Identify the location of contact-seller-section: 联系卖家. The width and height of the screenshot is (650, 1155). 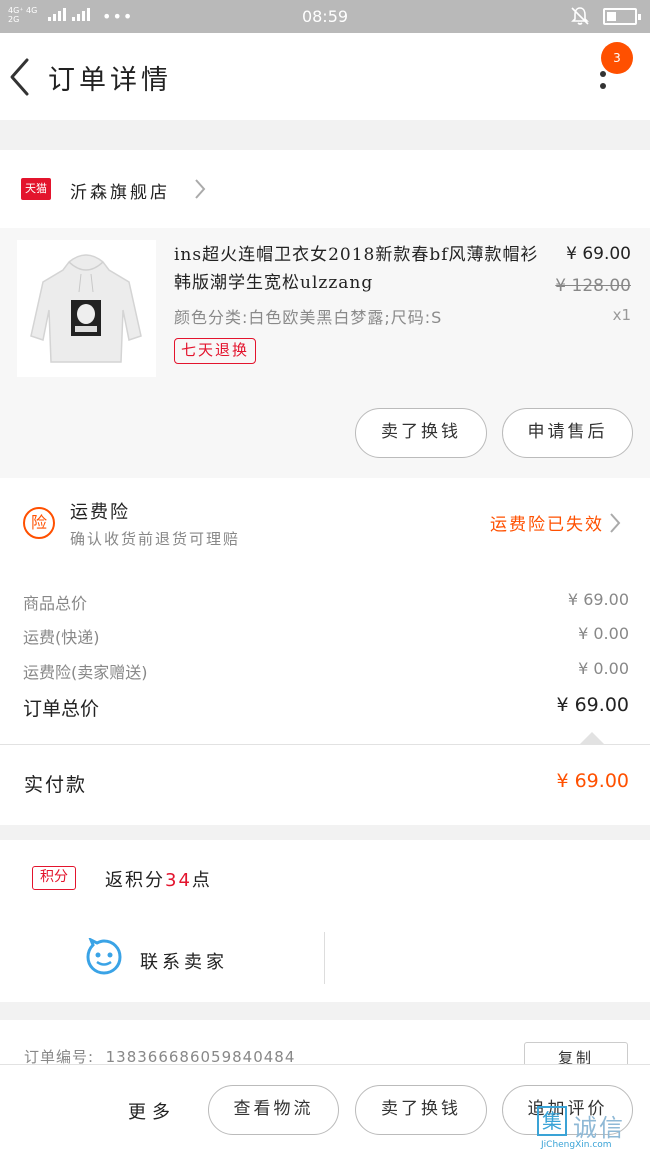
(325, 961).